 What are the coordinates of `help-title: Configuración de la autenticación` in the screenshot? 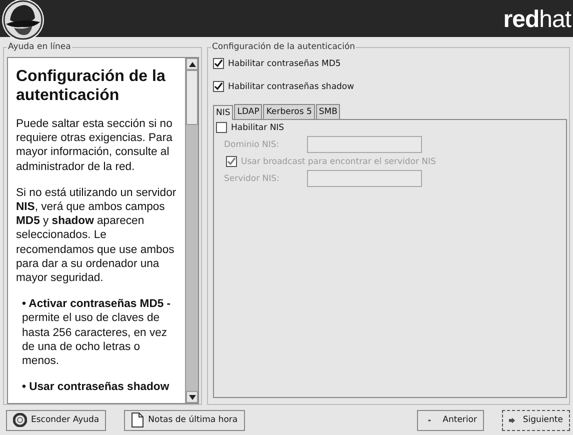 It's located at (91, 86).